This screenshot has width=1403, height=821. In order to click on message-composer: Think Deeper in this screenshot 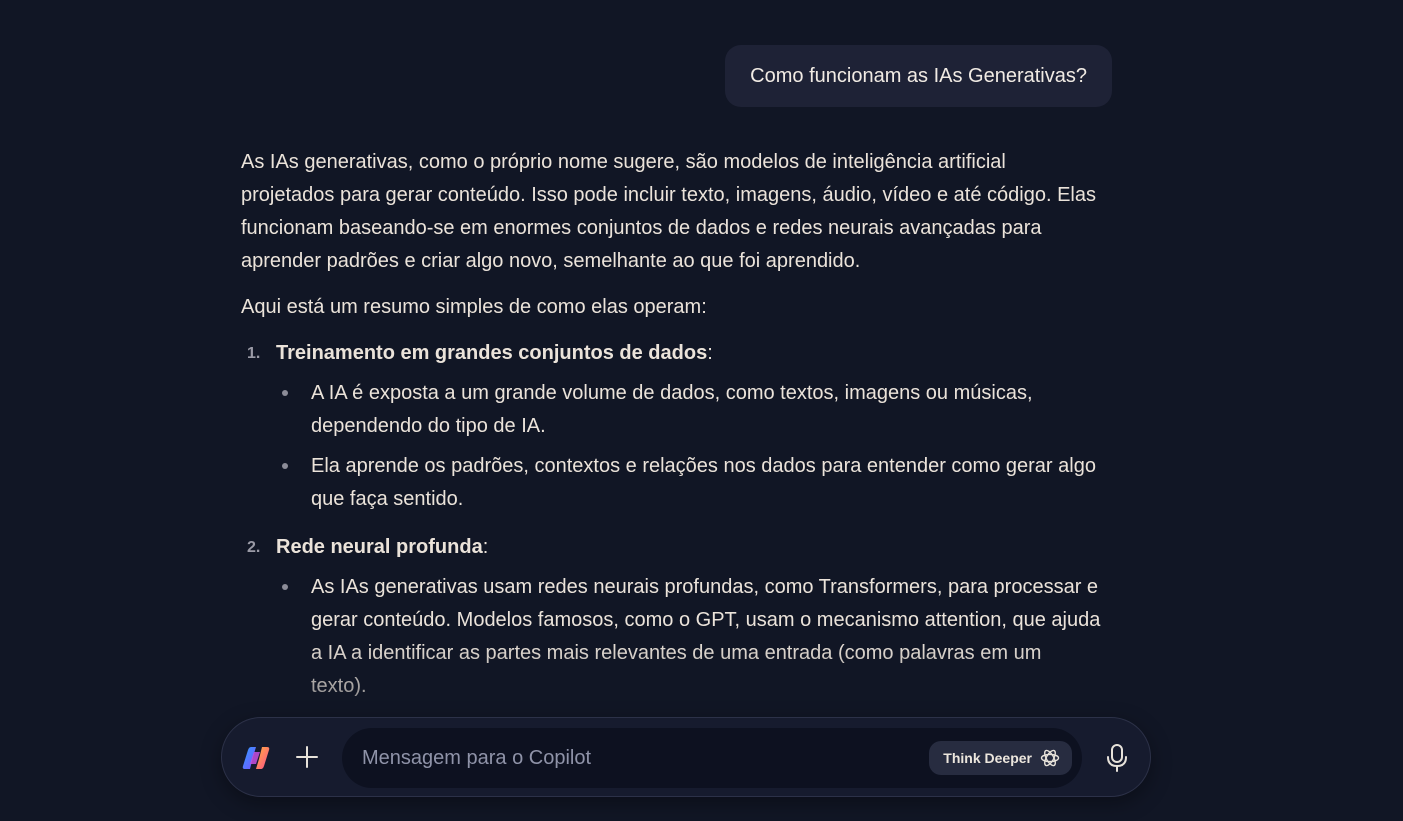, I will do `click(686, 757)`.